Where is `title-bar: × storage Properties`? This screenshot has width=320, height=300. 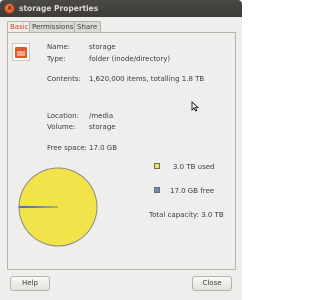 title-bar: × storage Properties is located at coordinates (121, 8).